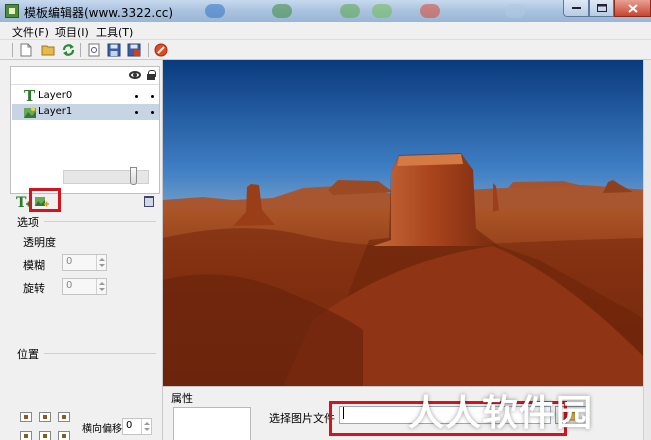 This screenshot has width=651, height=440. Describe the element at coordinates (212, 423) in the screenshot. I see `image-preview` at that location.